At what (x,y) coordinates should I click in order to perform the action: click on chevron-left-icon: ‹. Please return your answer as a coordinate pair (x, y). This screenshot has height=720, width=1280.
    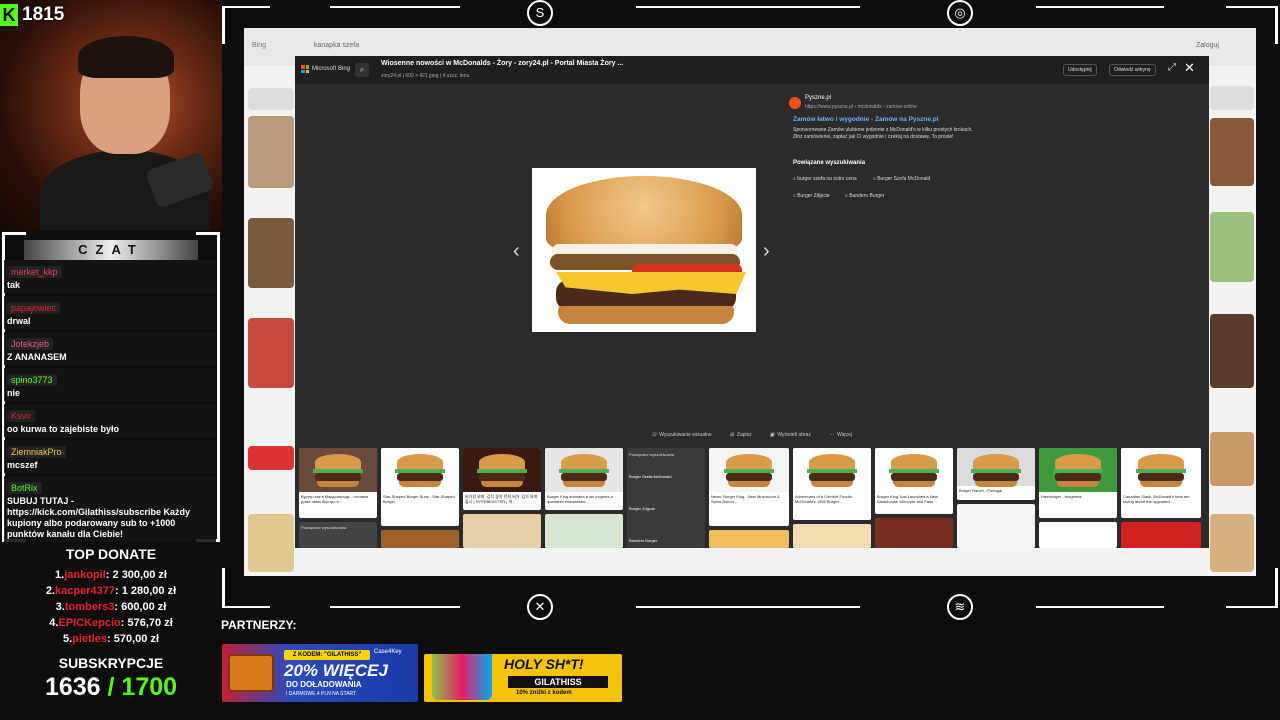
    Looking at the image, I should click on (516, 251).